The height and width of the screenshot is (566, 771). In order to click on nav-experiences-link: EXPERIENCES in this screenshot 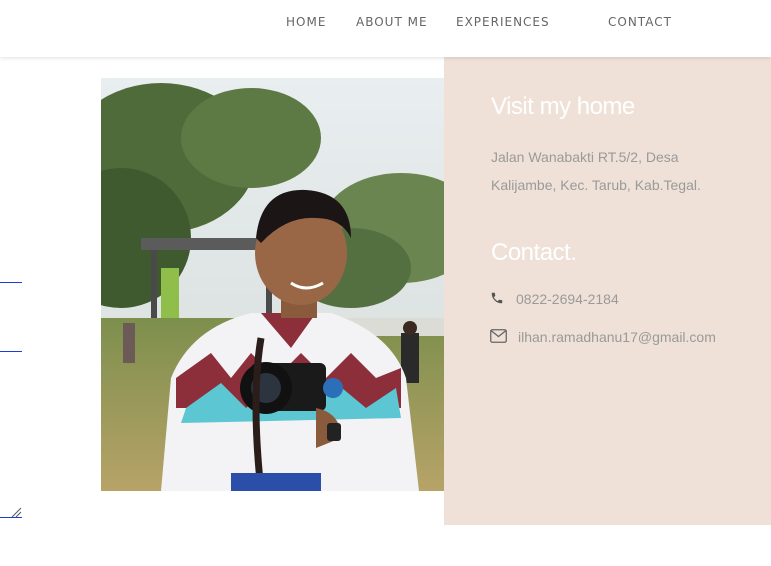, I will do `click(503, 22)`.